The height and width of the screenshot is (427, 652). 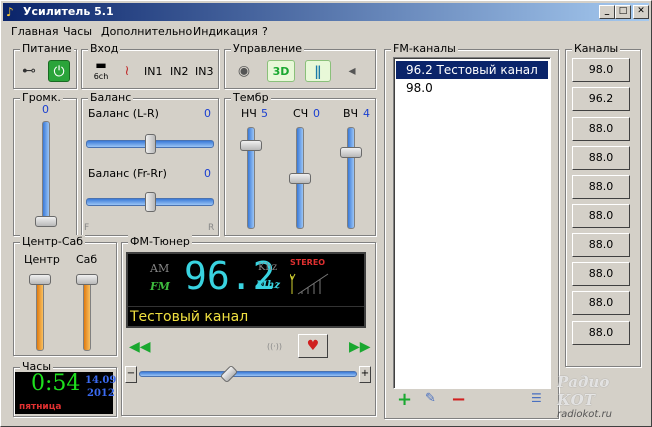 What do you see at coordinates (104, 49) in the screenshot?
I see `input-label: Вход` at bounding box center [104, 49].